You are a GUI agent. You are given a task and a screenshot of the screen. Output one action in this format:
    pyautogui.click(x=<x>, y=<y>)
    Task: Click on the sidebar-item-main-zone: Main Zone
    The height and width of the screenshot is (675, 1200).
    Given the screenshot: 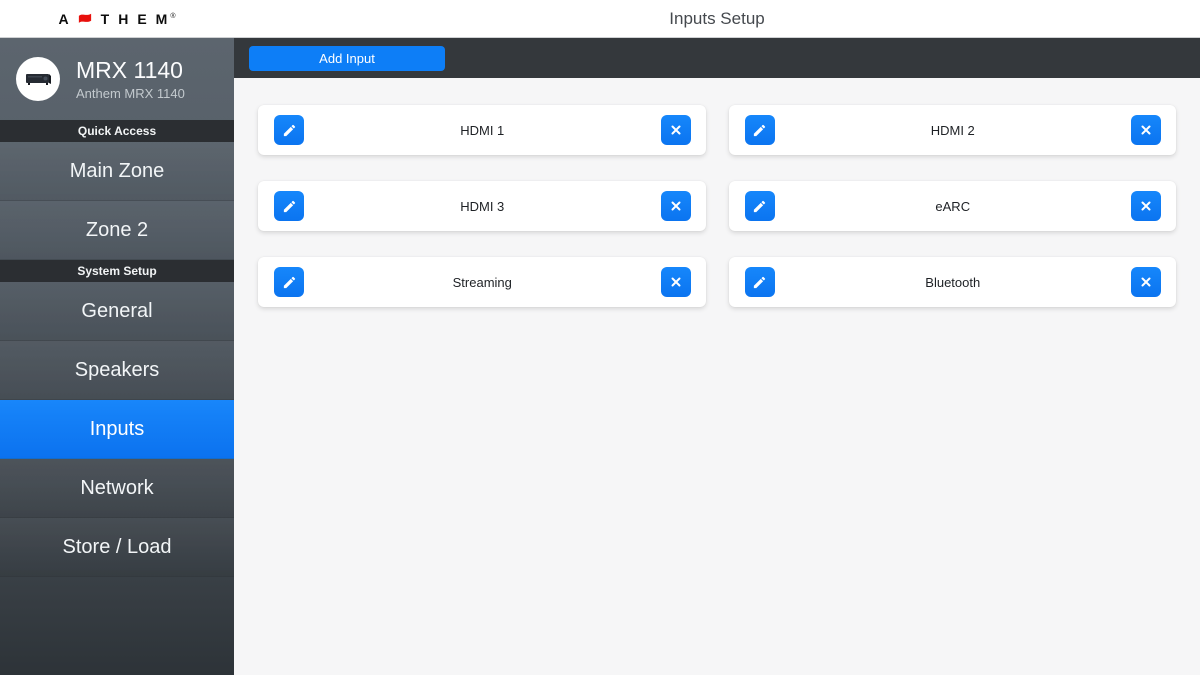 What is the action you would take?
    pyautogui.click(x=117, y=171)
    